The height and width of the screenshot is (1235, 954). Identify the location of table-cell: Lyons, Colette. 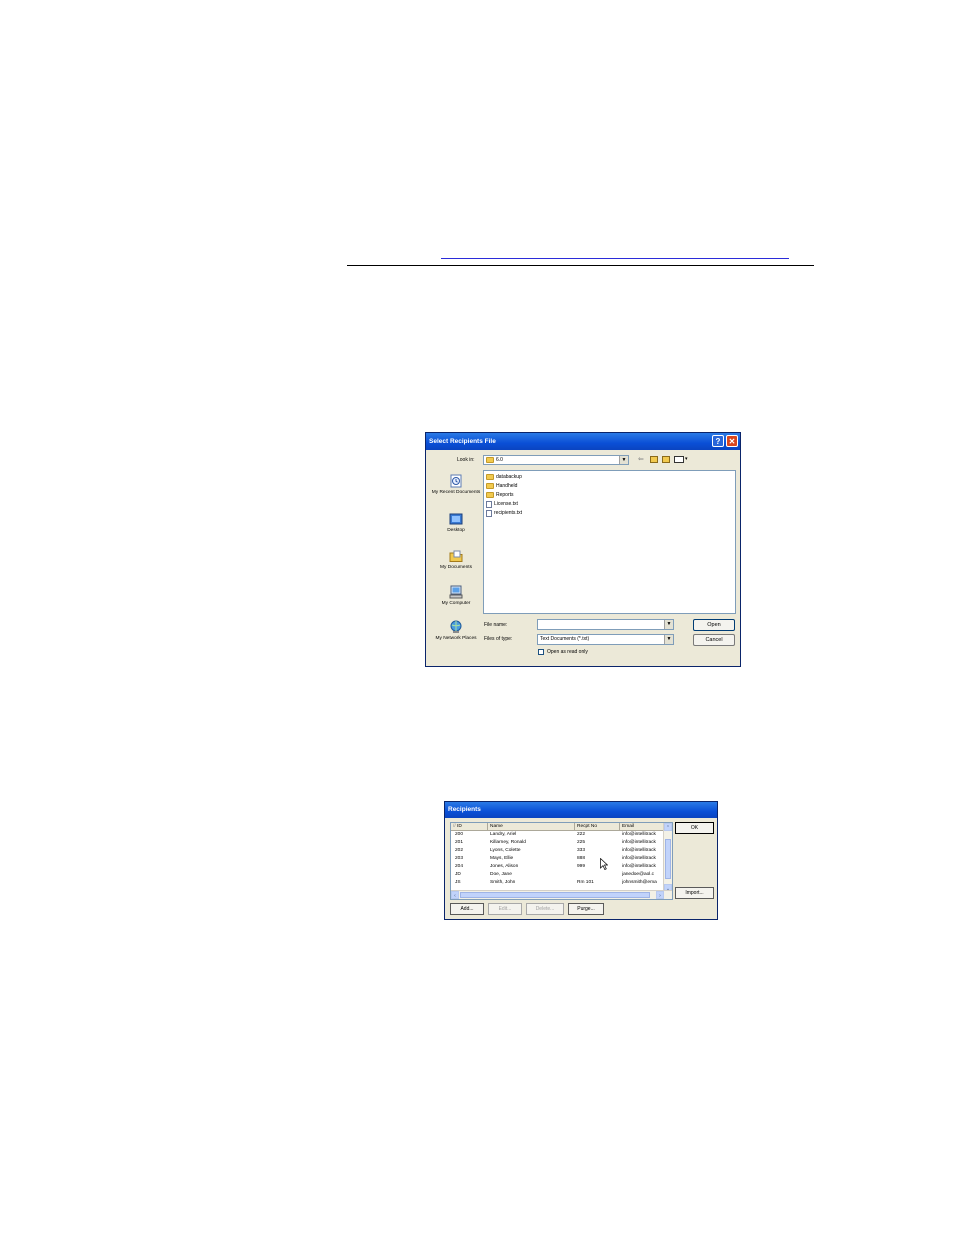
(505, 850).